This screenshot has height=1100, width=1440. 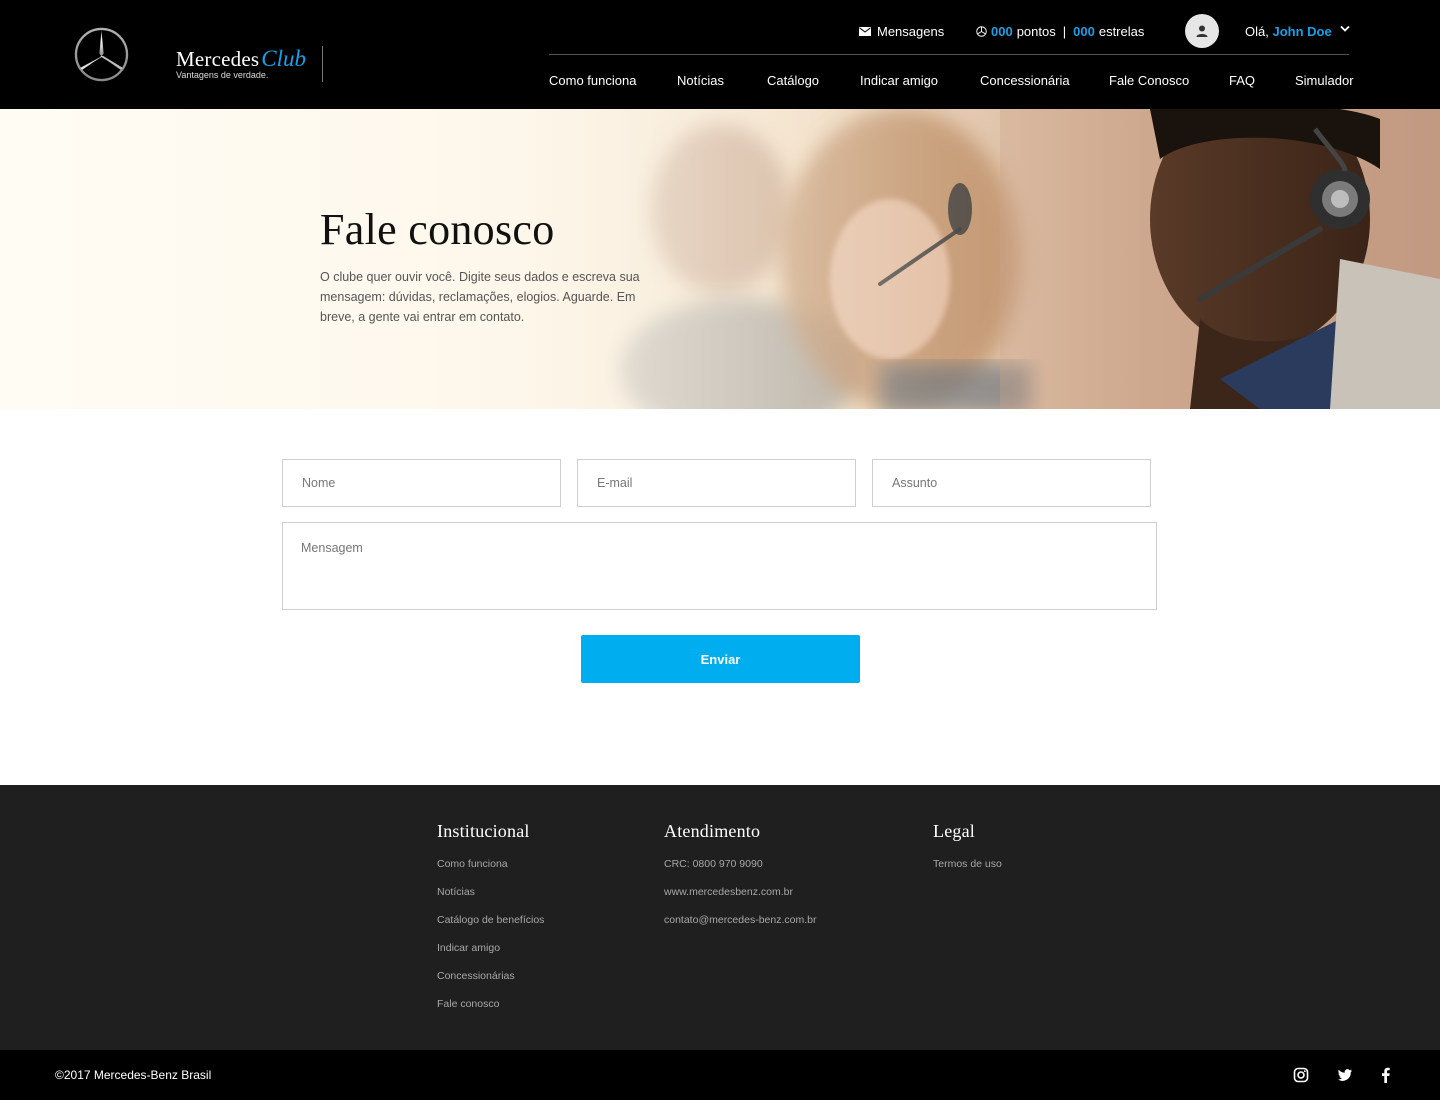 I want to click on nav-item-noticias: Notícias, so click(x=700, y=80).